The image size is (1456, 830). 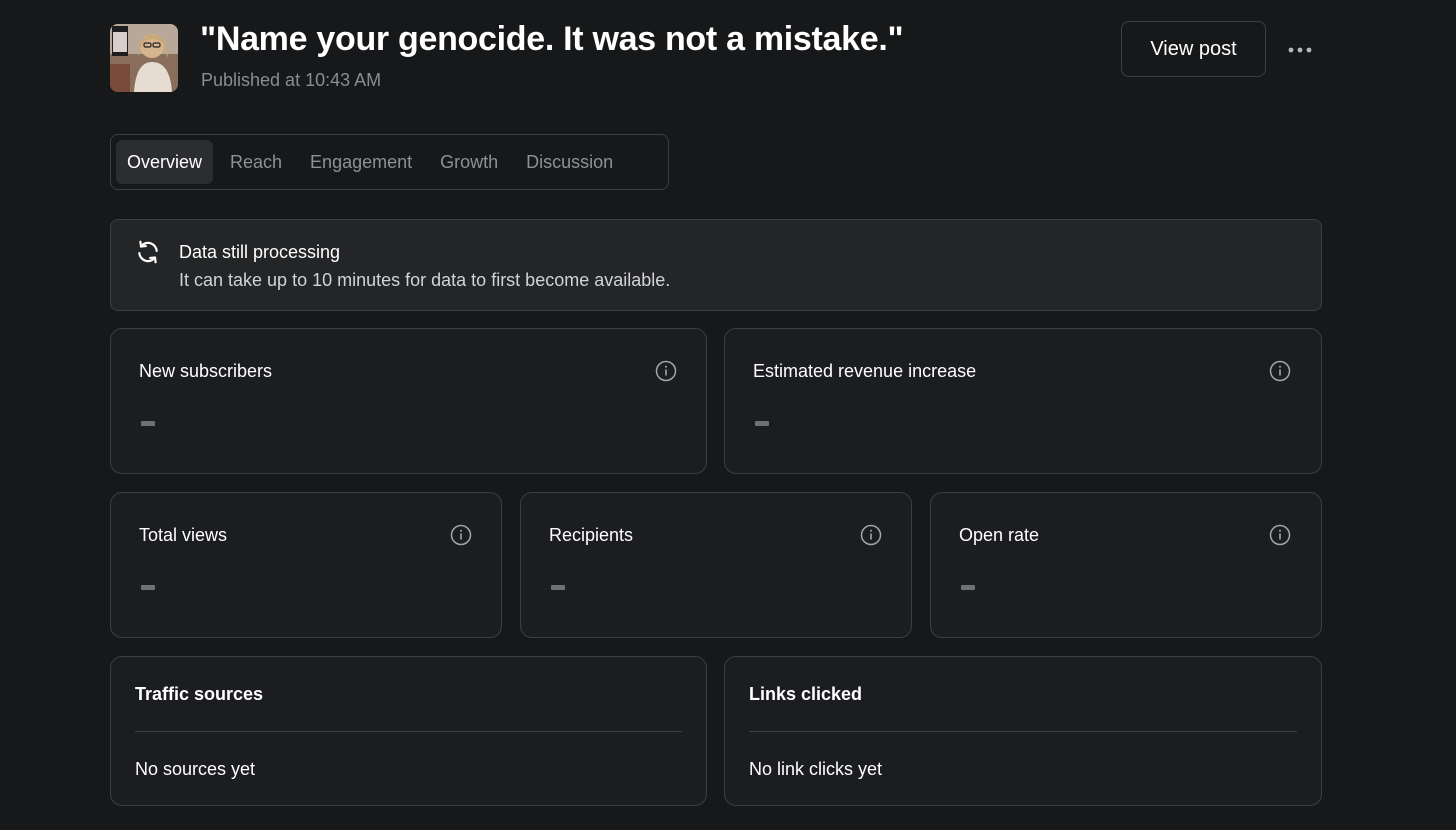 What do you see at coordinates (148, 252) in the screenshot?
I see `refresh-icon` at bounding box center [148, 252].